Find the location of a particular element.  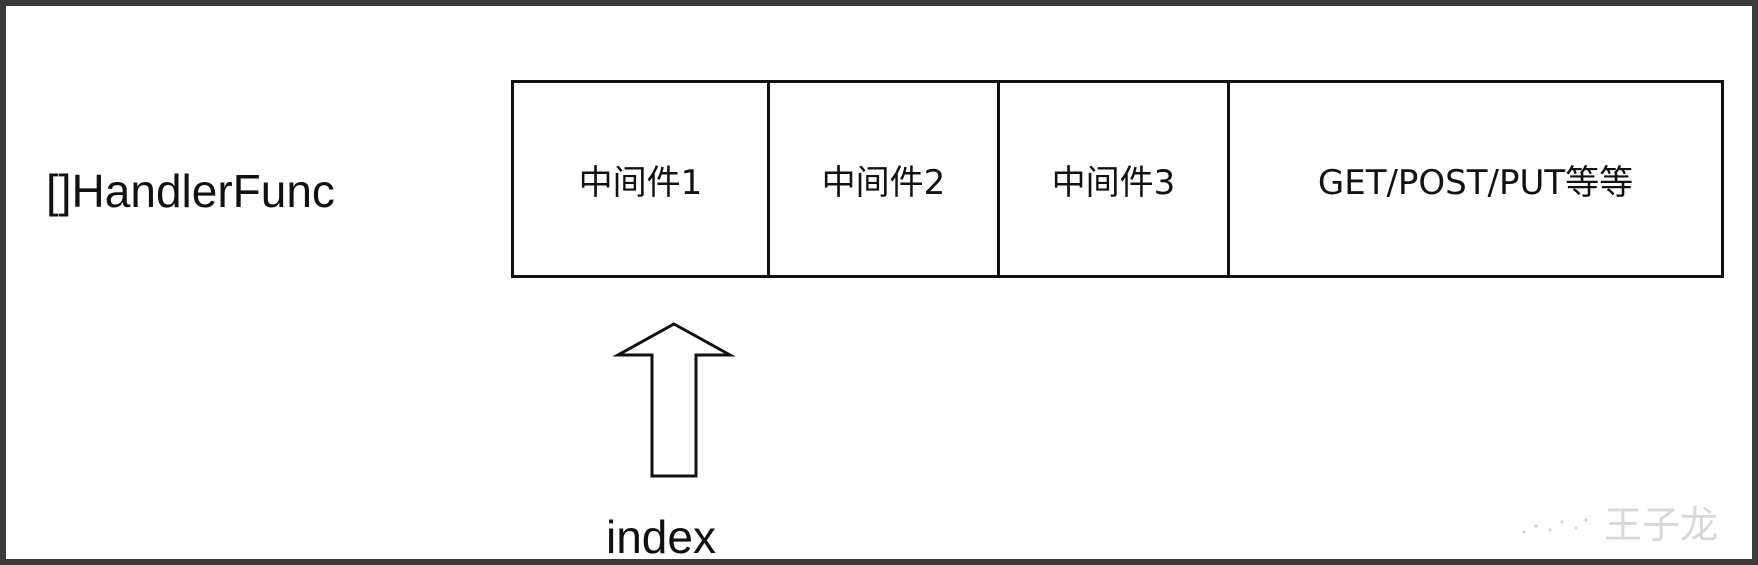

index-pointer-label: index is located at coordinates (661, 537).